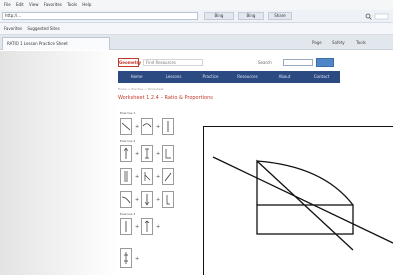 This screenshot has width=393, height=275. Describe the element at coordinates (72, 5) in the screenshot. I see `menu-tools: Tools` at that location.